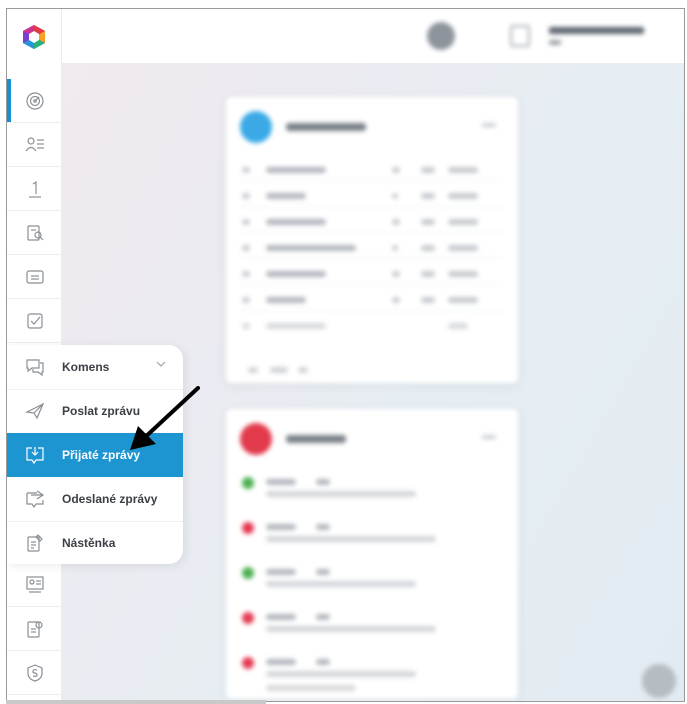  I want to click on user-sub-placeholder, so click(555, 42).